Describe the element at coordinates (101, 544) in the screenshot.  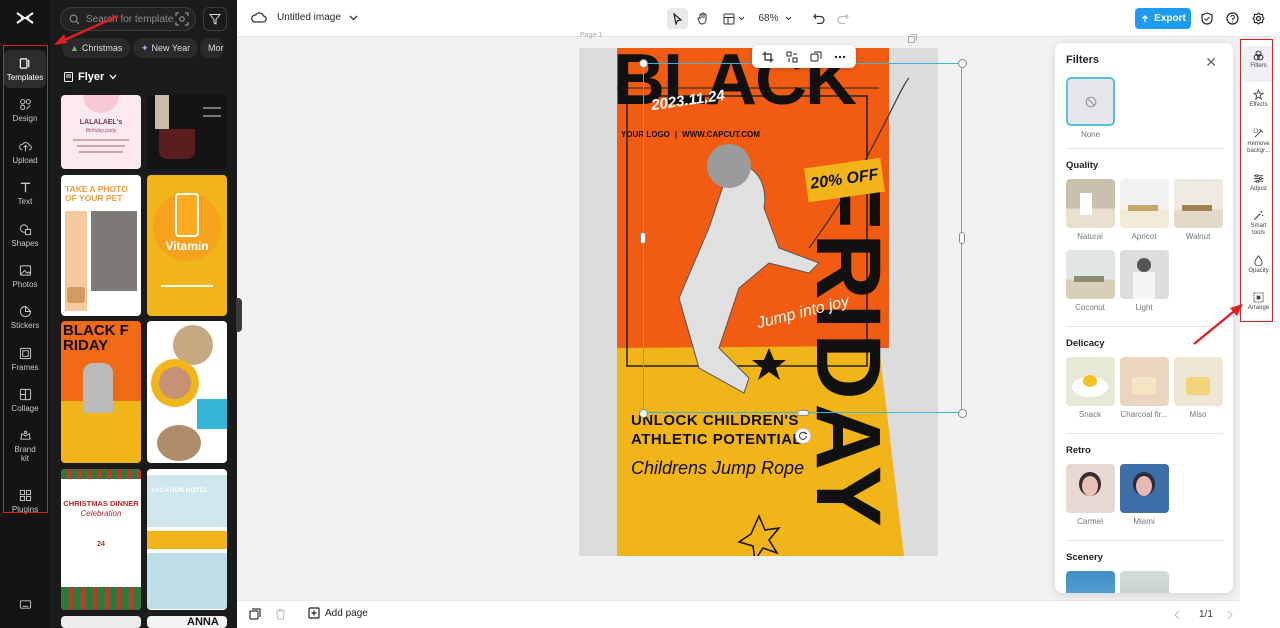
I see `thumb-text: 24` at that location.